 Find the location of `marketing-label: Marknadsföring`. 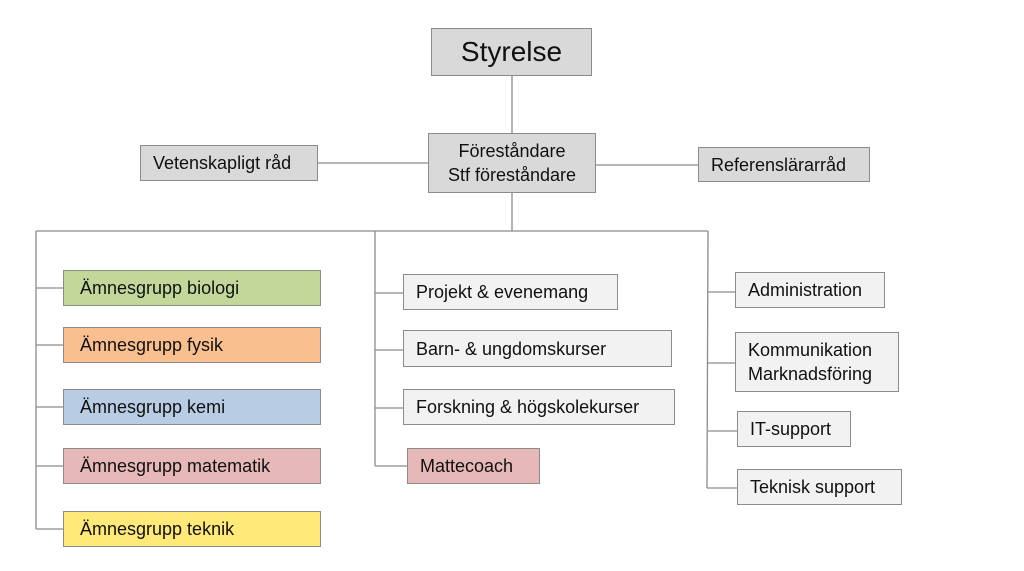

marketing-label: Marknadsföring is located at coordinates (810, 374).